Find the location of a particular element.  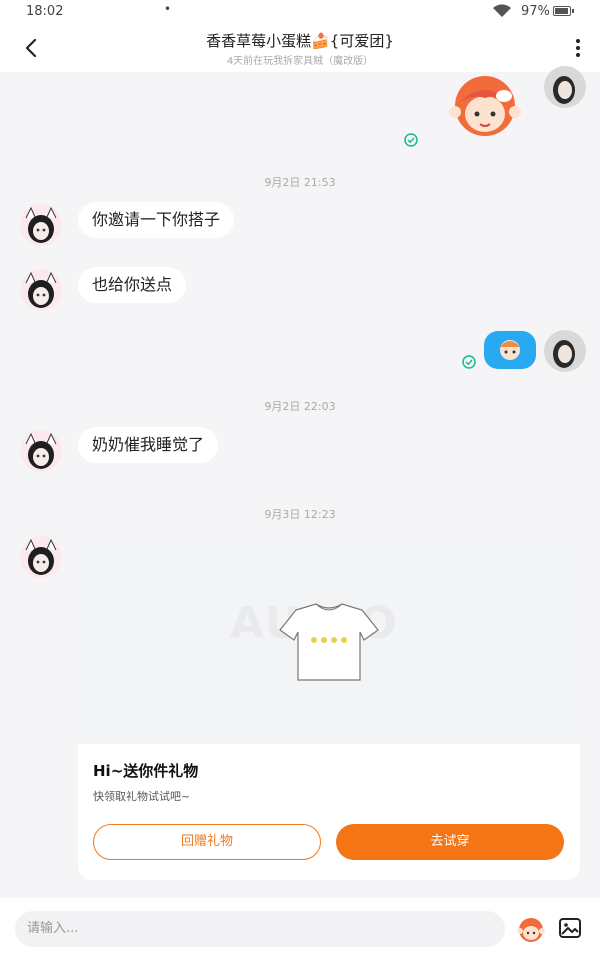

message-bubble: 也给你送点 is located at coordinates (132, 285).